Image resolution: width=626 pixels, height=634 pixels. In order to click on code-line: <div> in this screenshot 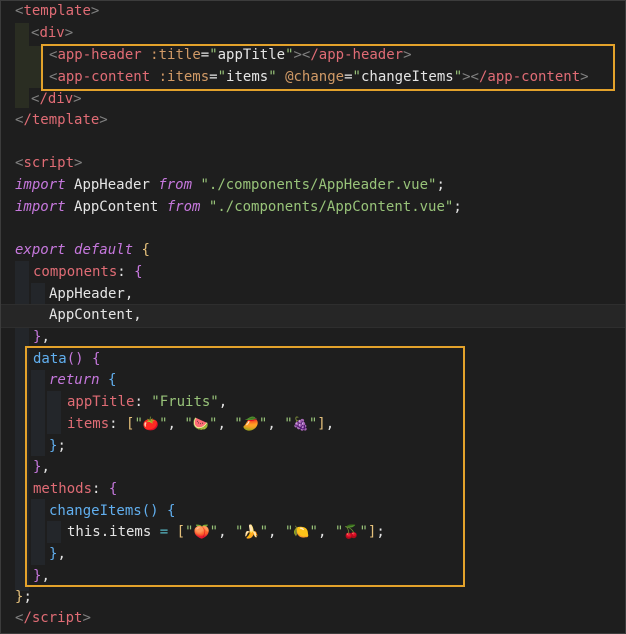, I will do `click(52, 33)`.